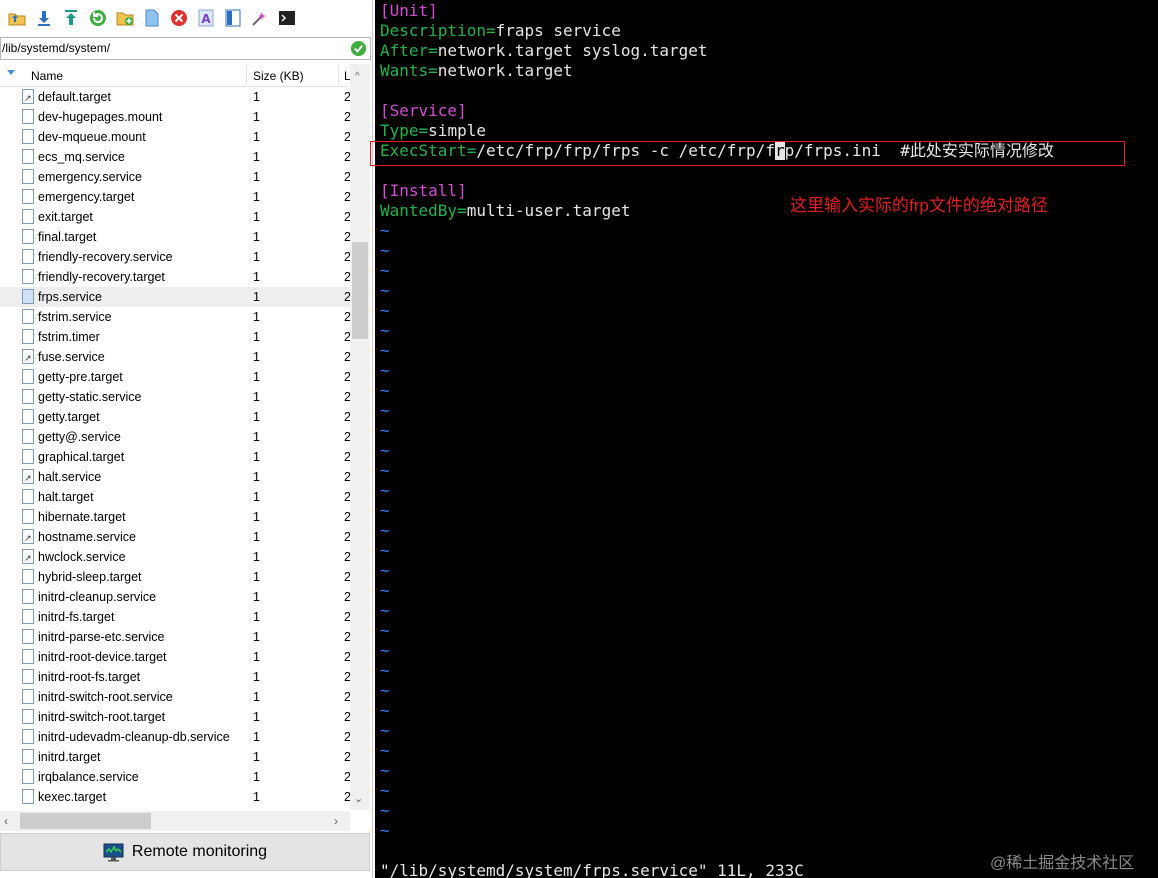 This screenshot has width=1158, height=878. I want to click on file-row: initrd-switch-root.service 1 2, so click(175, 697).